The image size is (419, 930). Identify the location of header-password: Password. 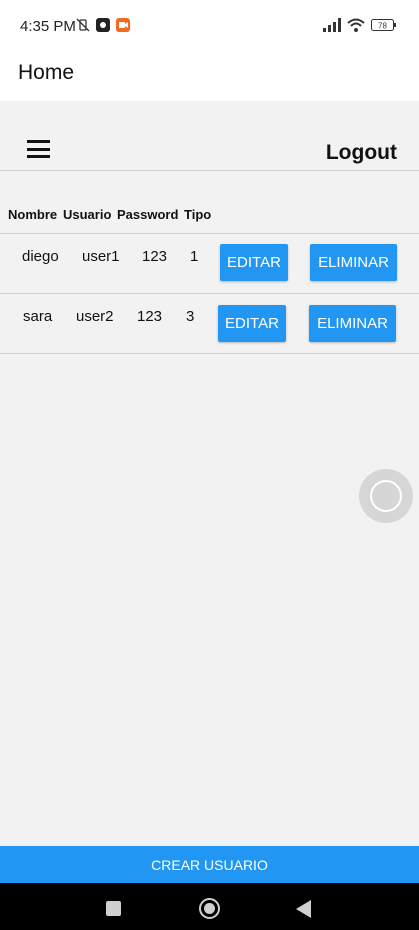
(148, 214).